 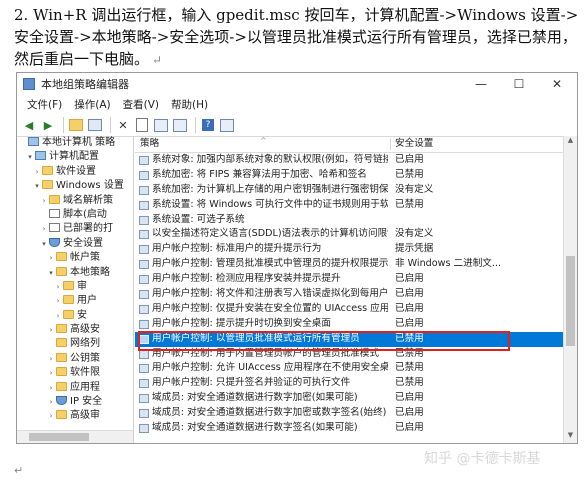 What do you see at coordinates (356, 413) in the screenshot?
I see `policy-row: 域成员: 对安全通道数据进行数字加密或数字签名(始终) 已启用` at bounding box center [356, 413].